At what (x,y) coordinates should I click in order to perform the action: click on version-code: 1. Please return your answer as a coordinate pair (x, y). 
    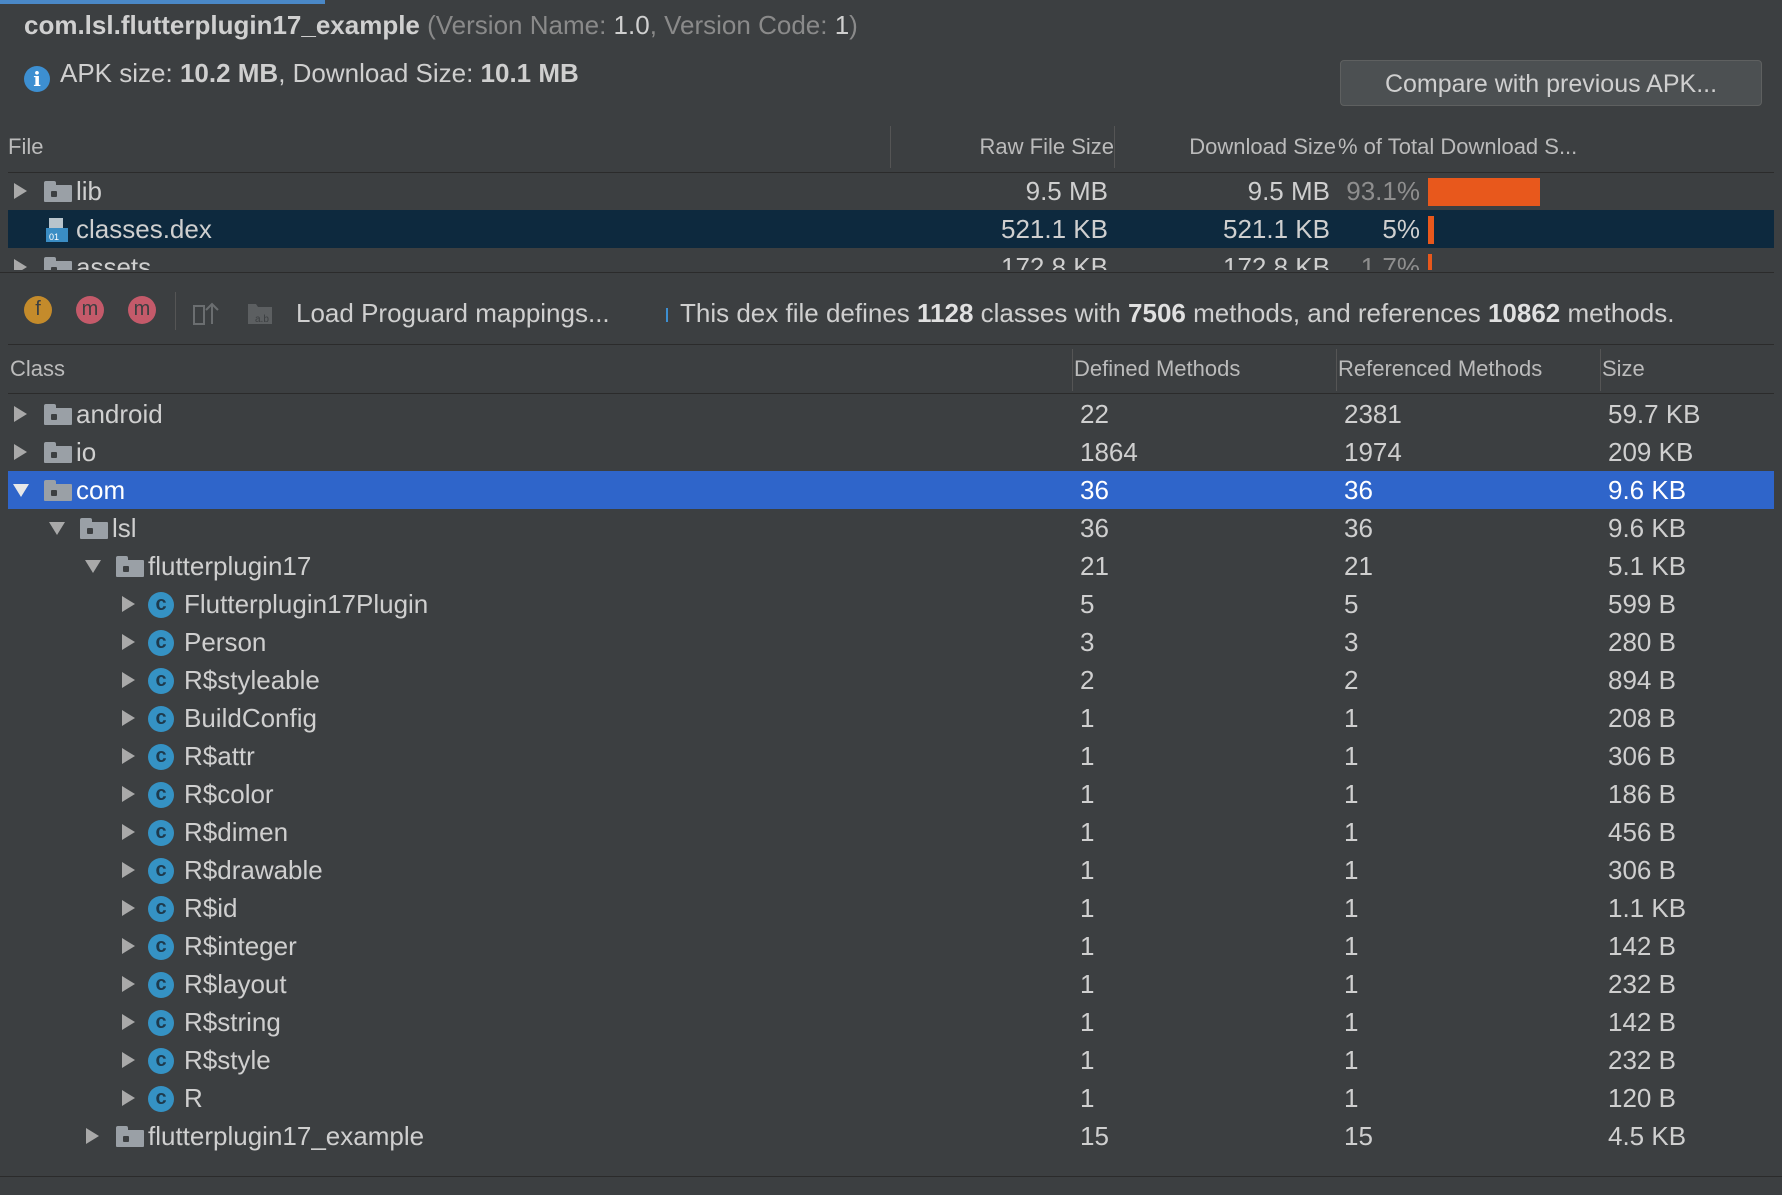
    Looking at the image, I should click on (842, 25).